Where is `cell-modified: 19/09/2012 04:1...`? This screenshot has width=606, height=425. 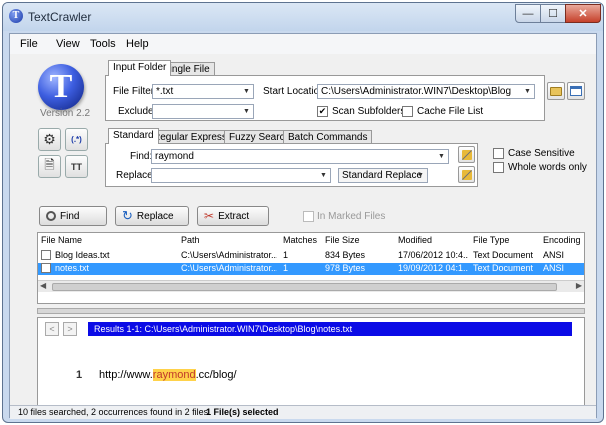 cell-modified: 19/09/2012 04:1... is located at coordinates (433, 268).